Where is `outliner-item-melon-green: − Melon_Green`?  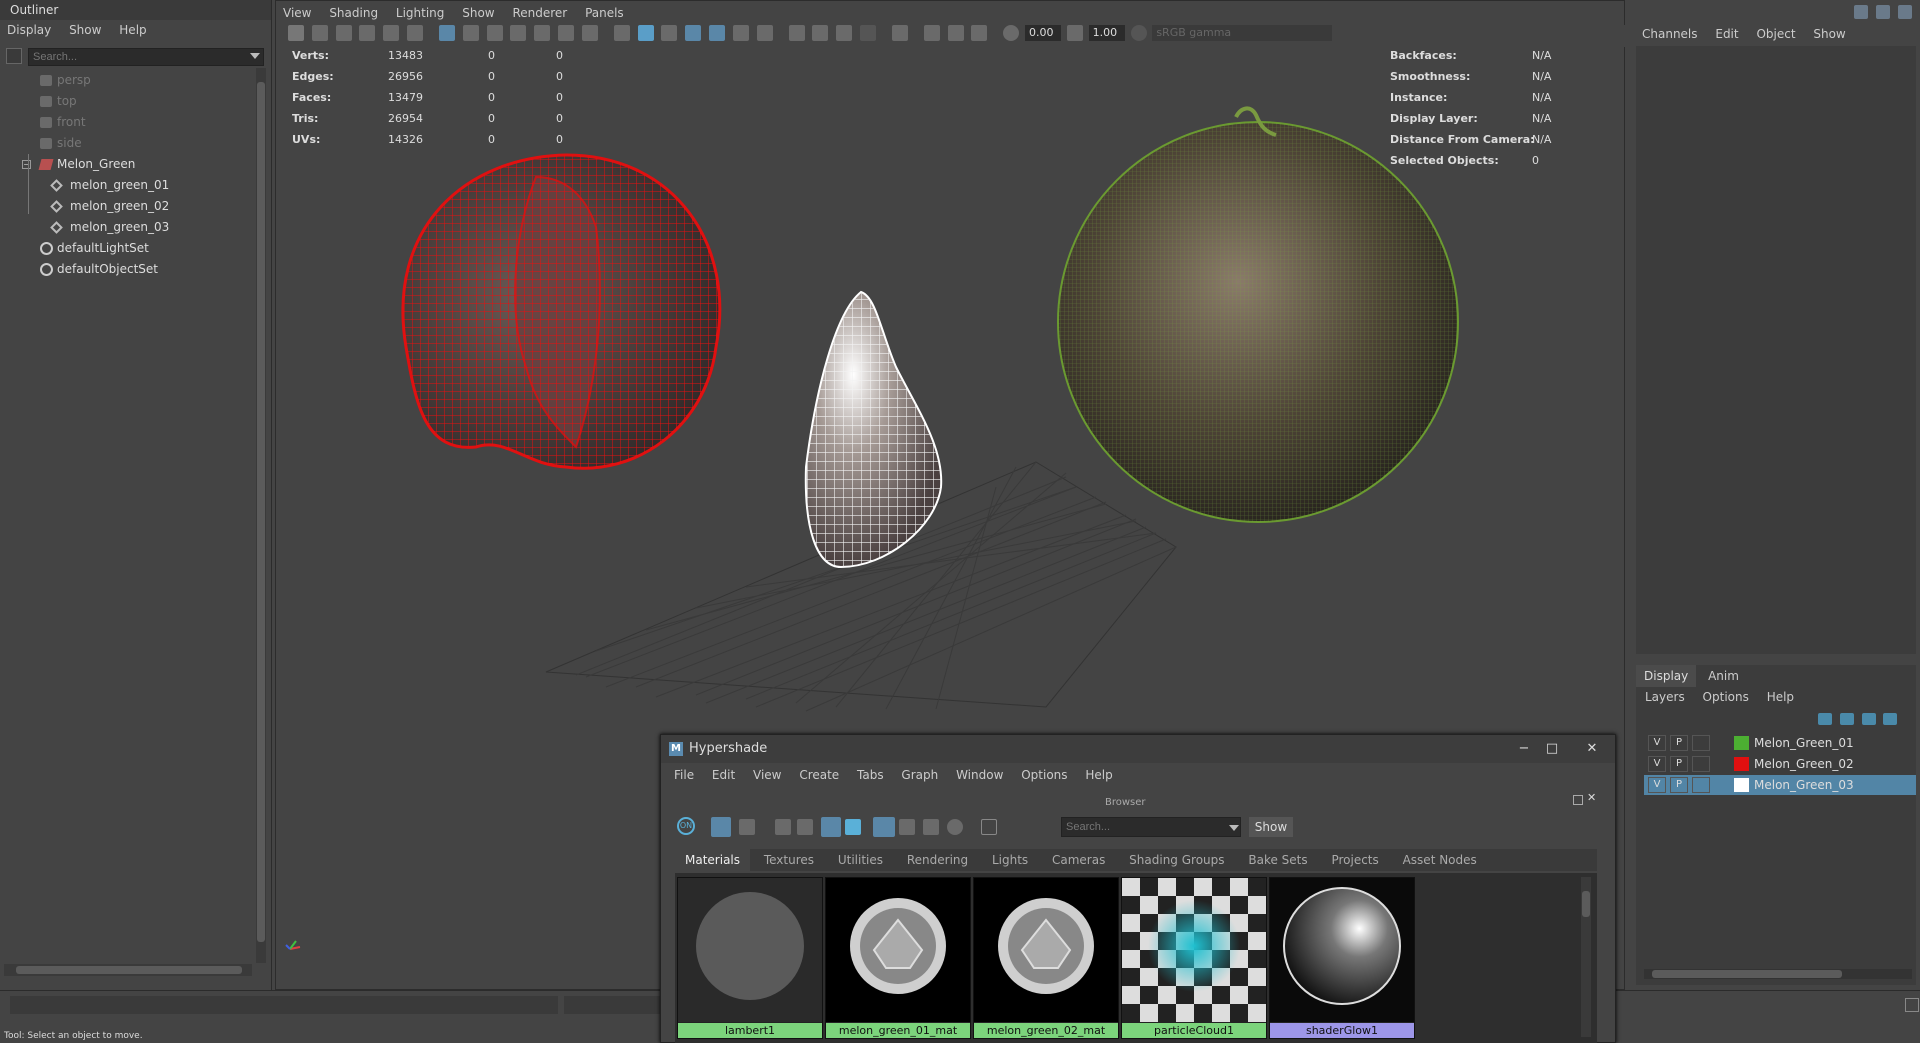 outliner-item-melon-green: − Melon_Green is located at coordinates (127, 164).